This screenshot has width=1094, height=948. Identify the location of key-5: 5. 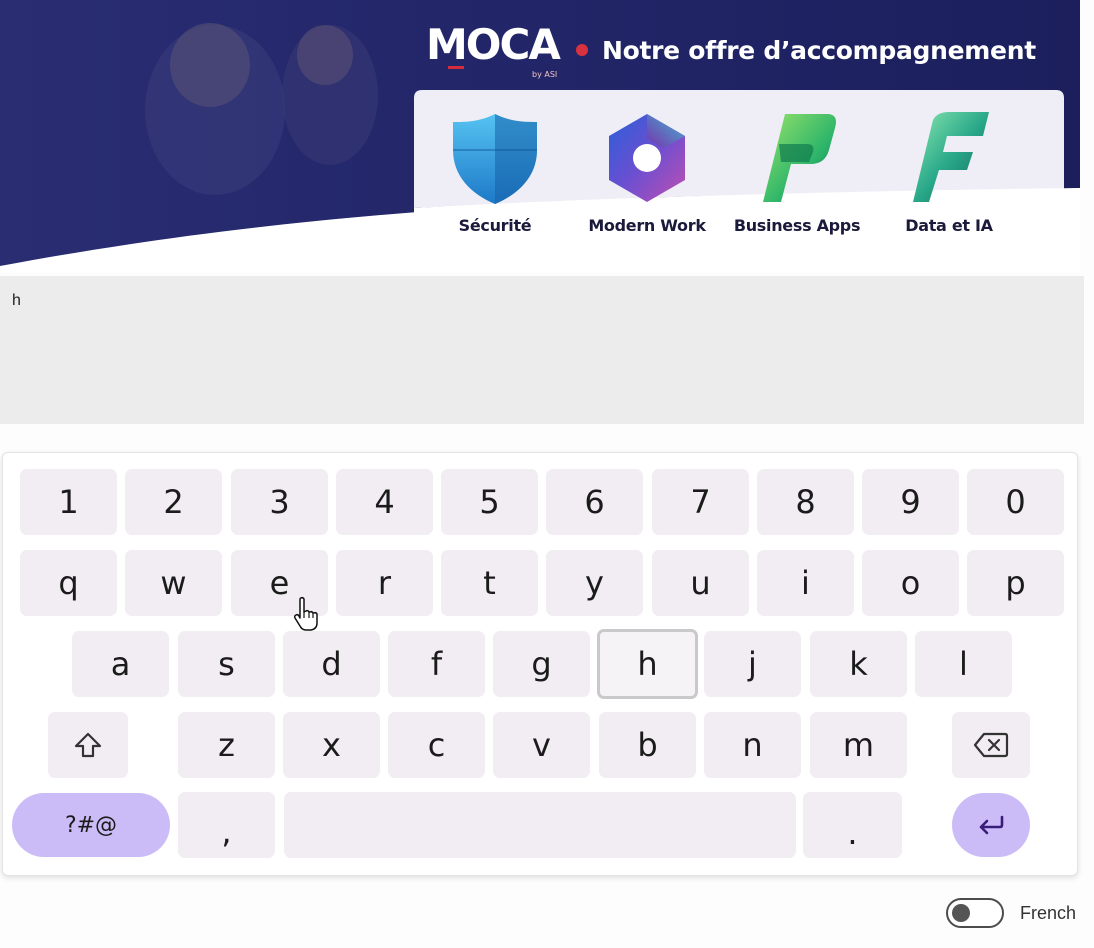
(489, 502).